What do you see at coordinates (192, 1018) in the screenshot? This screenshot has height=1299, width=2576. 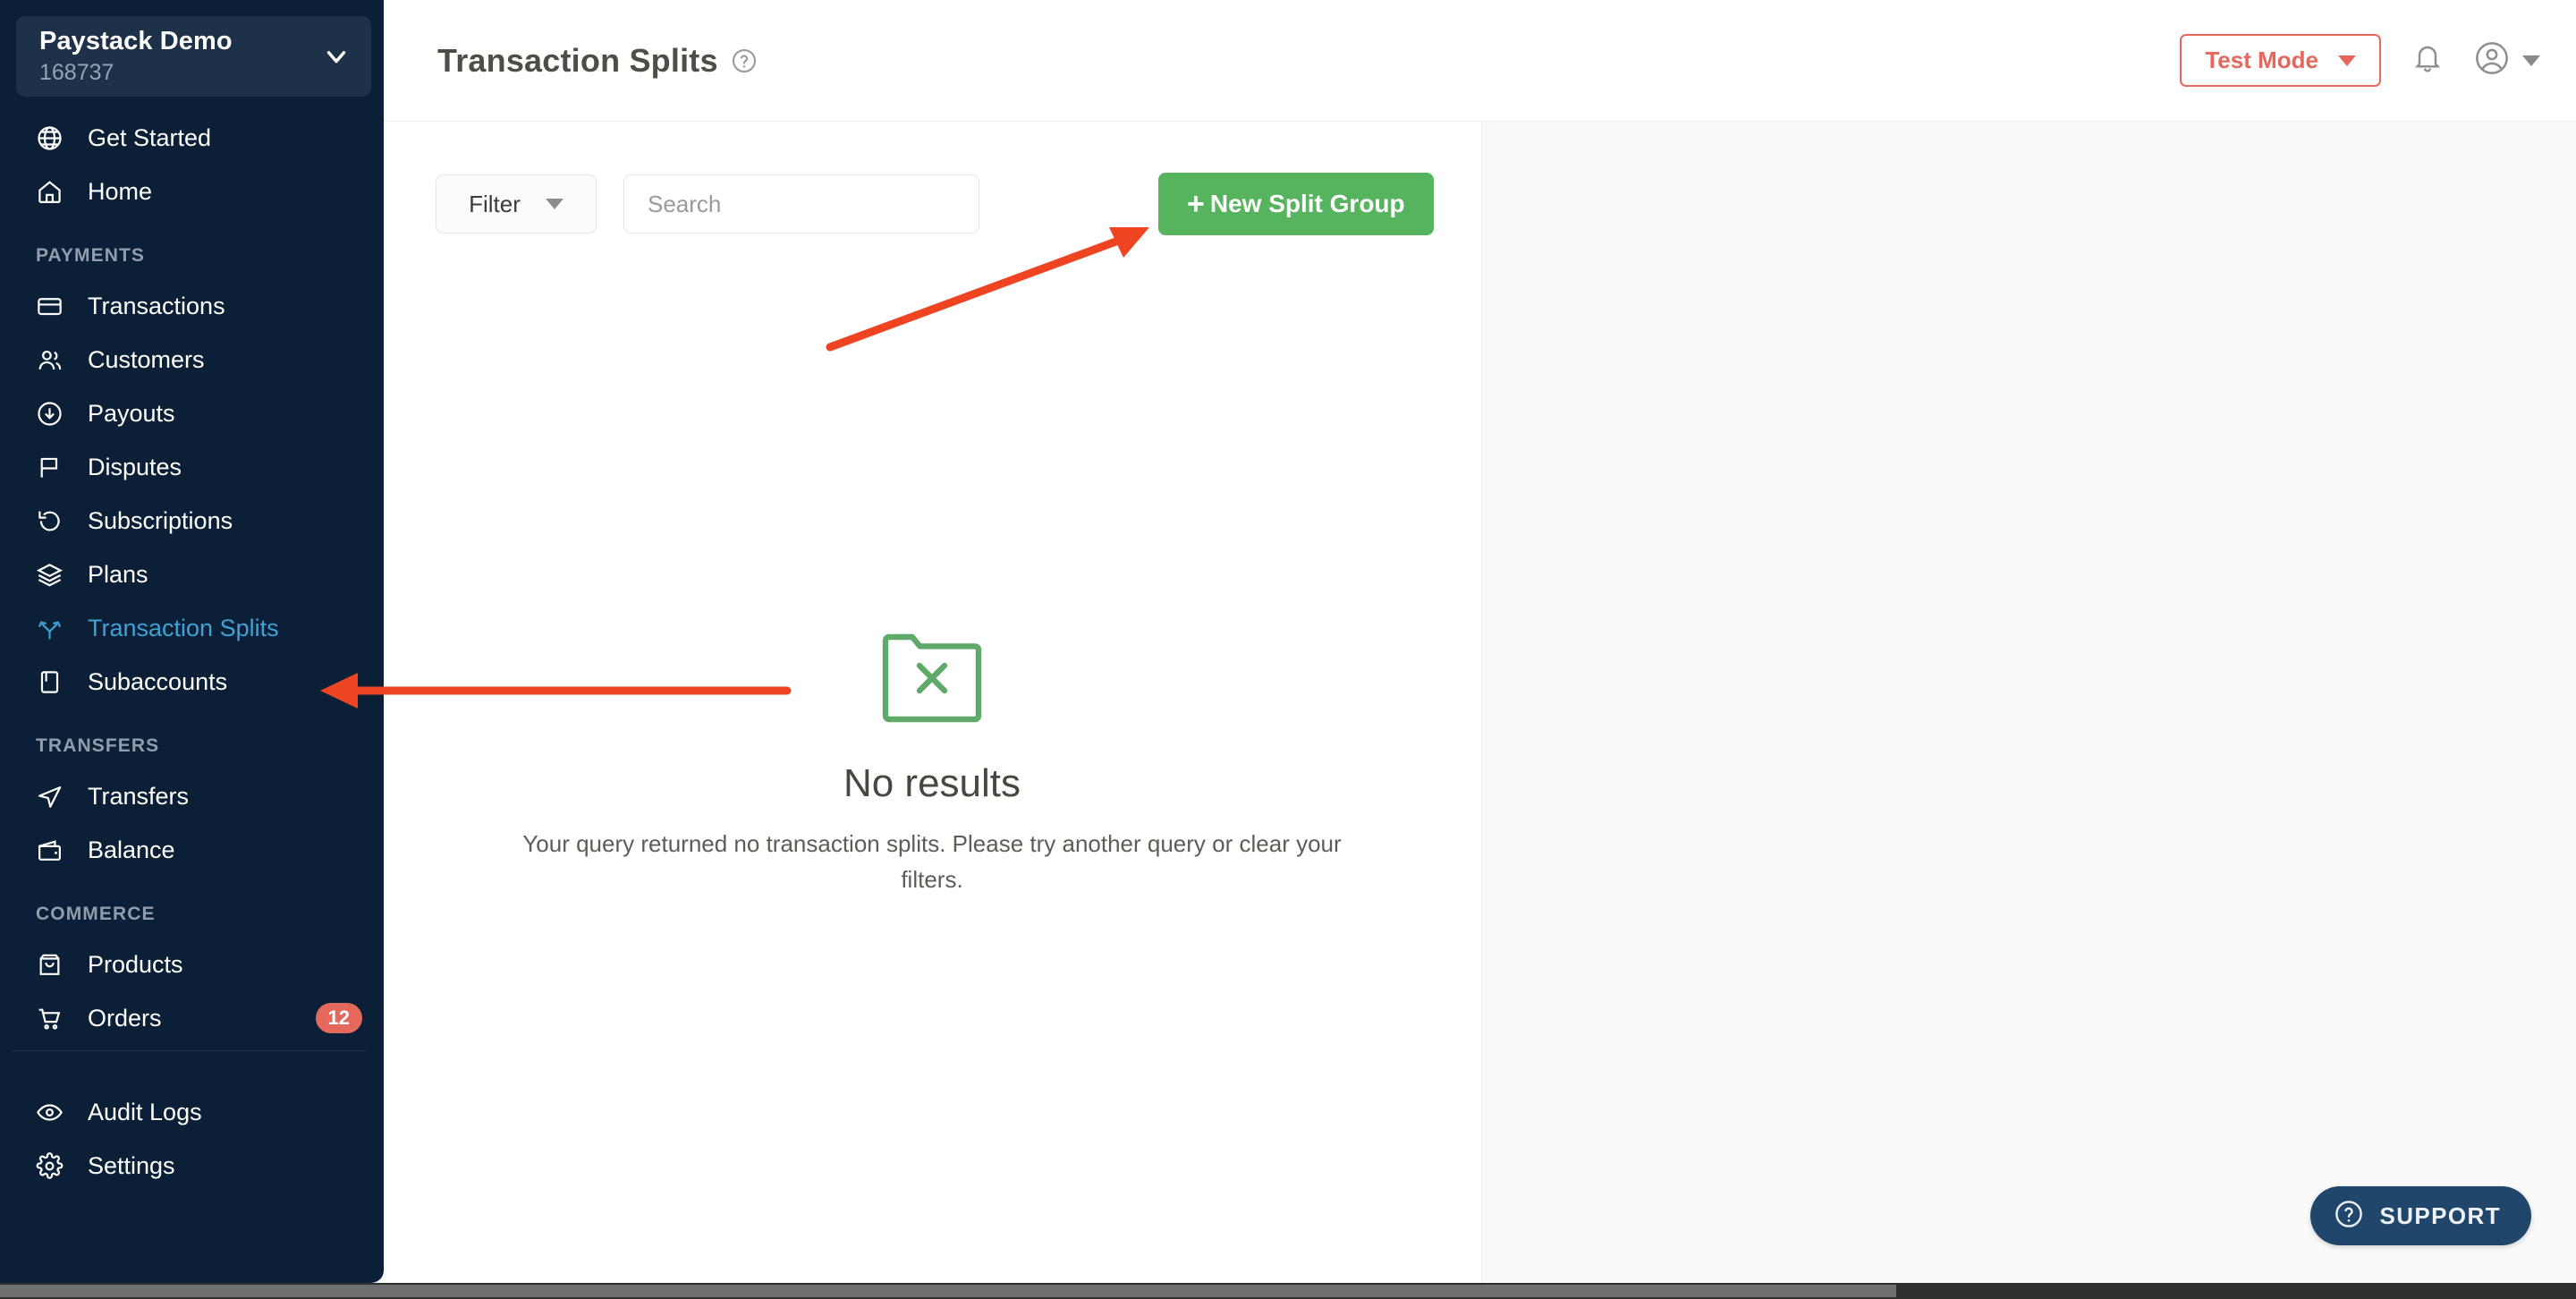 I see `sidebar-item-orders: Orders 12` at bounding box center [192, 1018].